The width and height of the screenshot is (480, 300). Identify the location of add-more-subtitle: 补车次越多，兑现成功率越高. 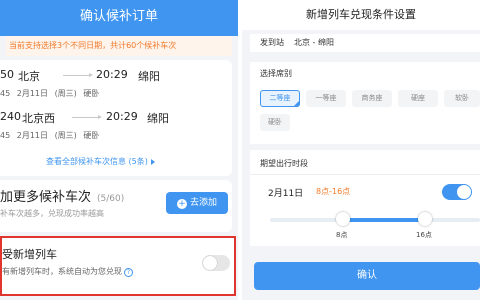
(52, 213).